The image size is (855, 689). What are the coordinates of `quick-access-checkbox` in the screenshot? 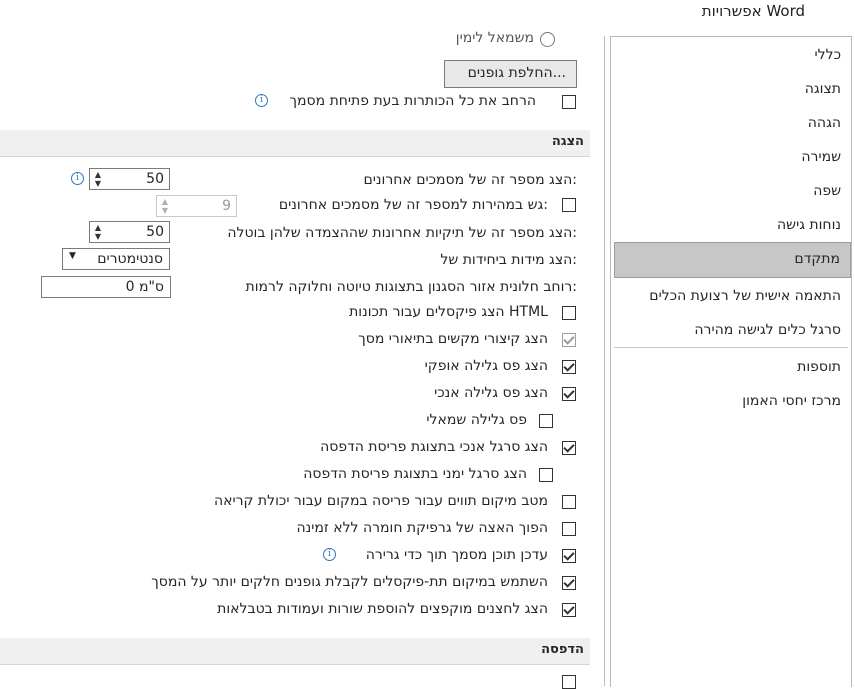 It's located at (569, 205).